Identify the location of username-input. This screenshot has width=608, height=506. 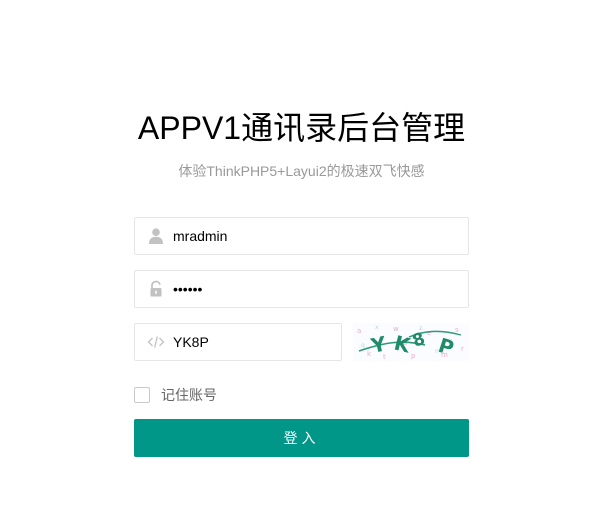
(313, 236).